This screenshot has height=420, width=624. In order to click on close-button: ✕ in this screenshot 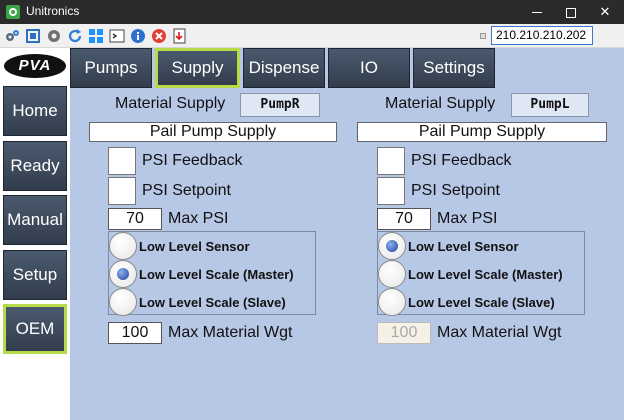, I will do `click(605, 12)`.